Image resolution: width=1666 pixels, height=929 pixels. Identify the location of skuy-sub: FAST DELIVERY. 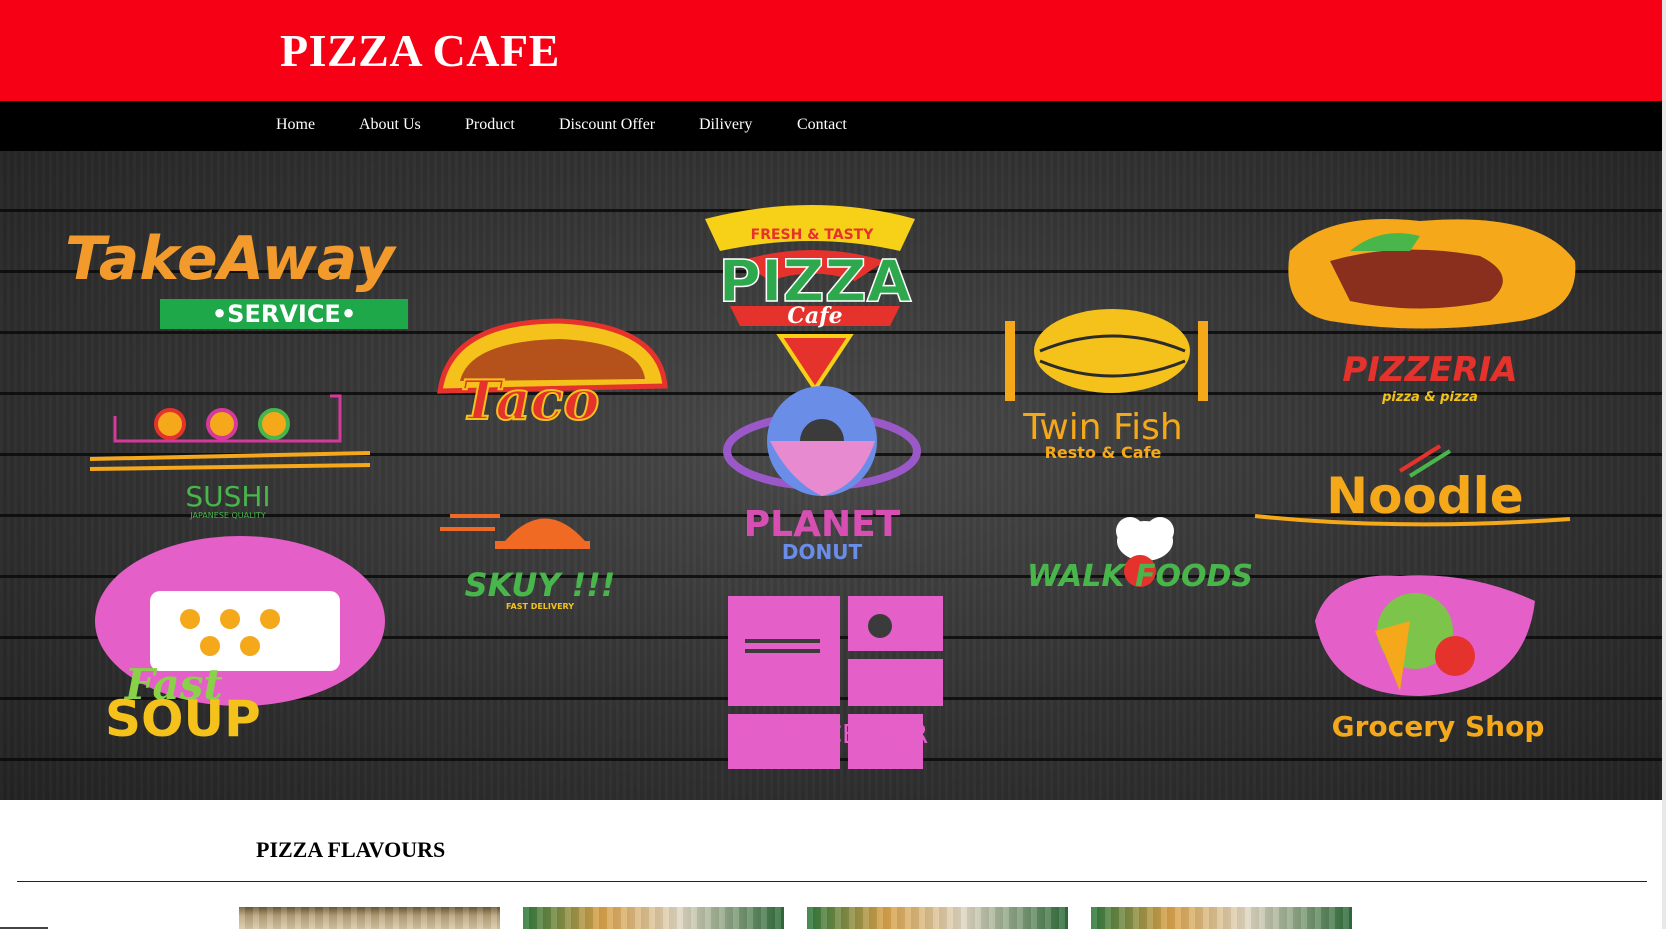
(540, 606).